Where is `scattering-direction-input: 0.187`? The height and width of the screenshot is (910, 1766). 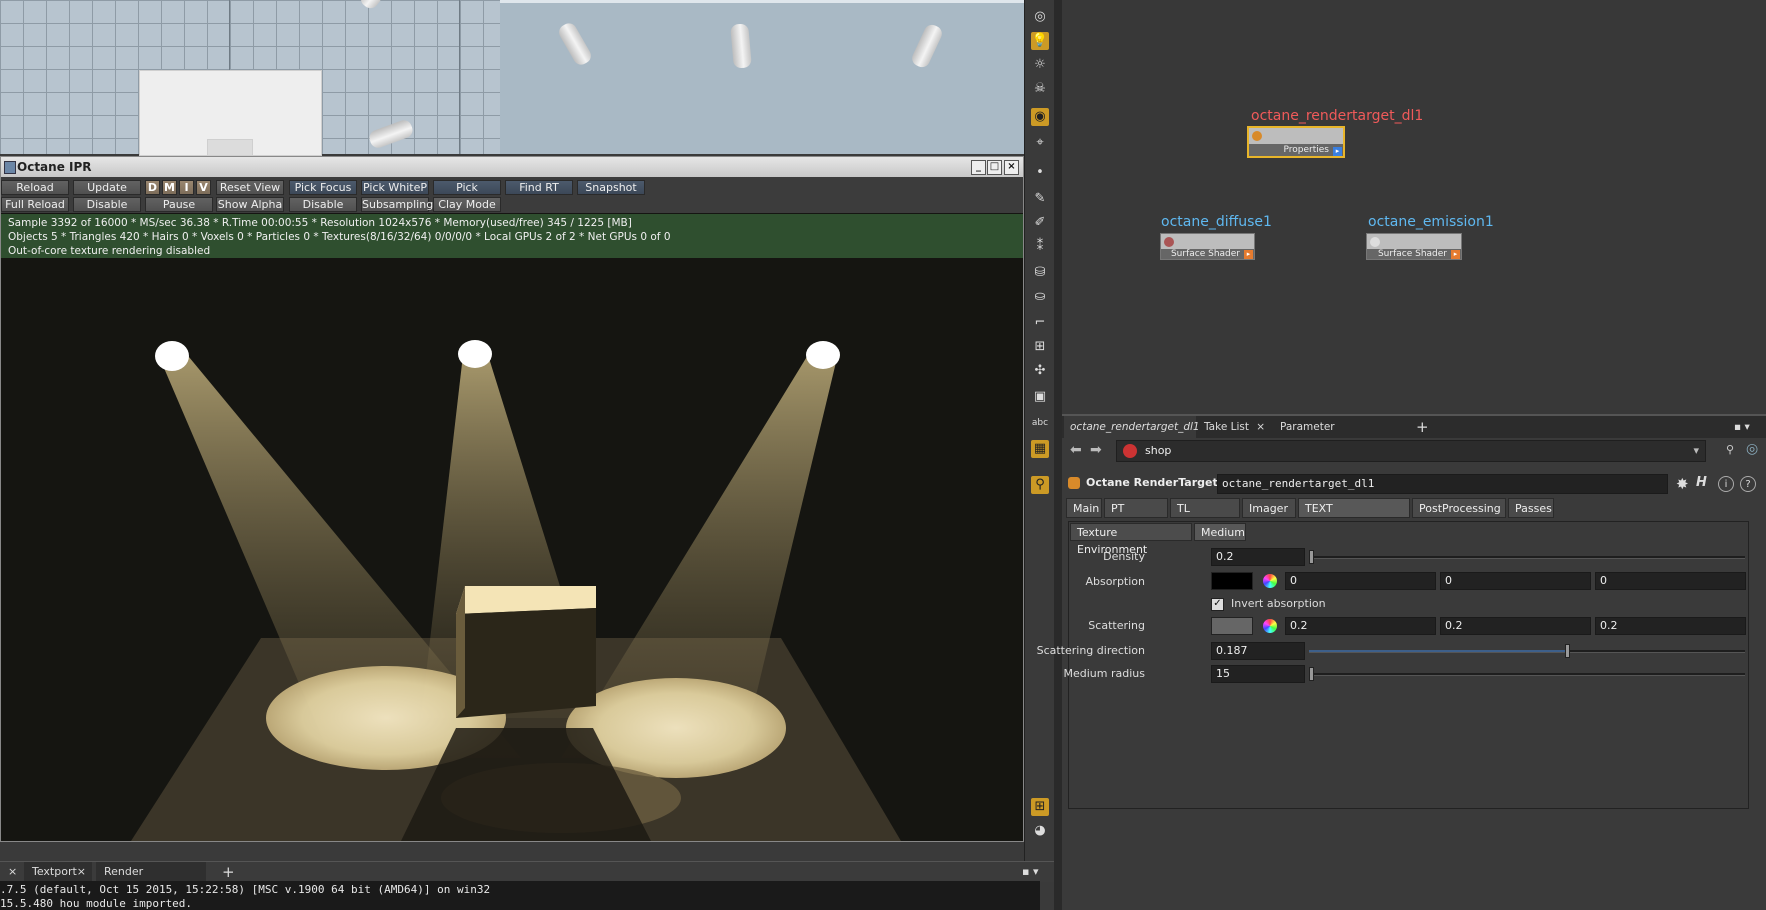
scattering-direction-input: 0.187 is located at coordinates (1258, 651).